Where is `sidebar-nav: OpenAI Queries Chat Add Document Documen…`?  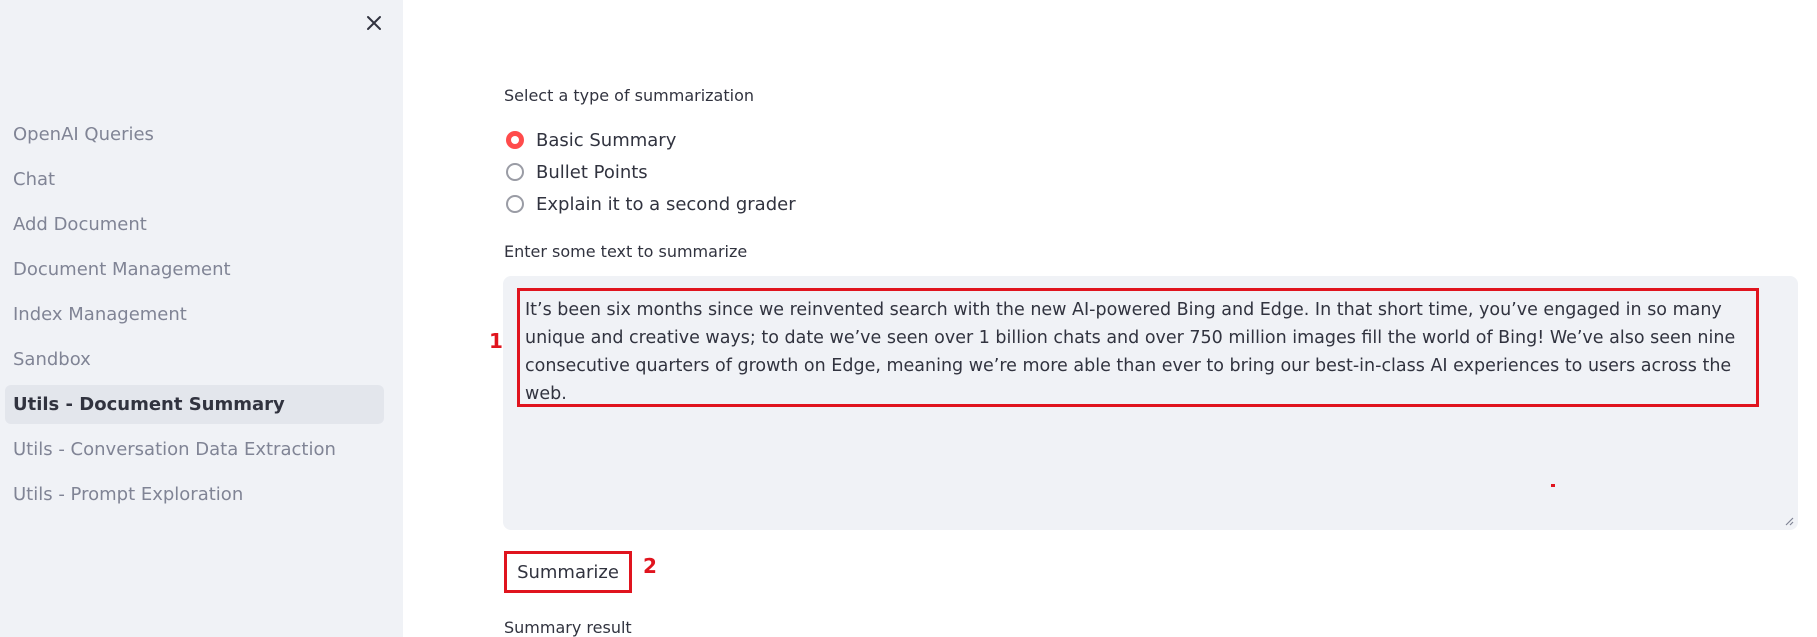 sidebar-nav: OpenAI Queries Chat Add Document Documen… is located at coordinates (194, 317).